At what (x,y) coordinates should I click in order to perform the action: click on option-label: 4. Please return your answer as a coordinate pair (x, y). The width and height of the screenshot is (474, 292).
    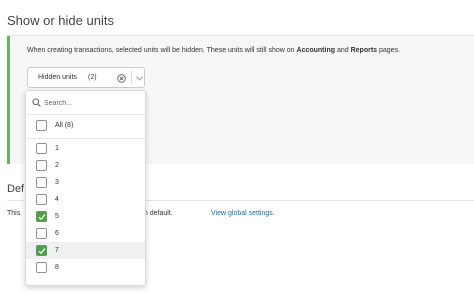
    Looking at the image, I should click on (57, 199).